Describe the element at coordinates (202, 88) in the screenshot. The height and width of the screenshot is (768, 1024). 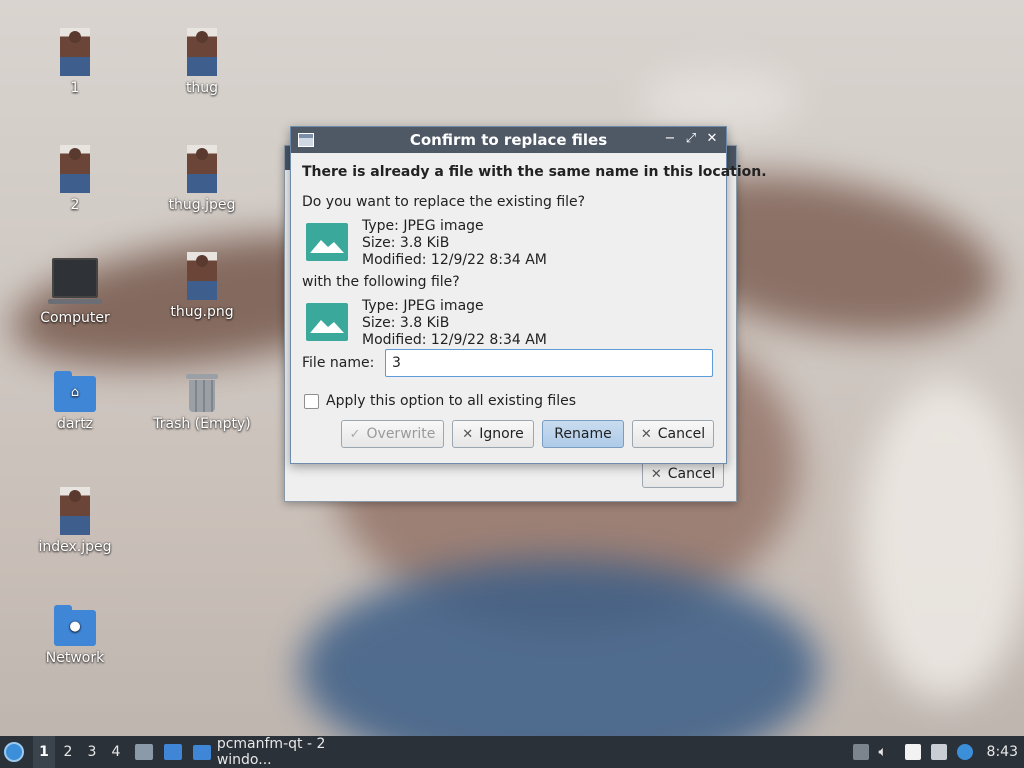
I see `desktop-icon-label: thug` at that location.